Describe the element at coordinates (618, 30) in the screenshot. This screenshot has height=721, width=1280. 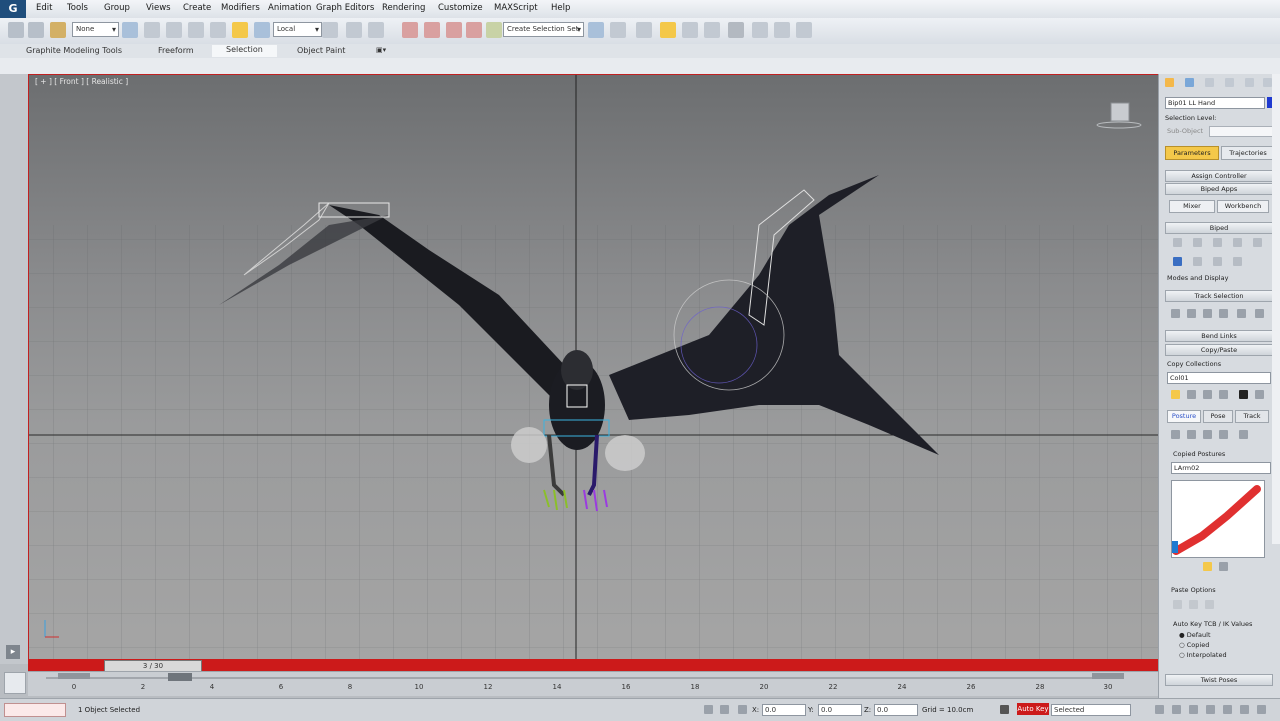
I see `align-icon` at that location.